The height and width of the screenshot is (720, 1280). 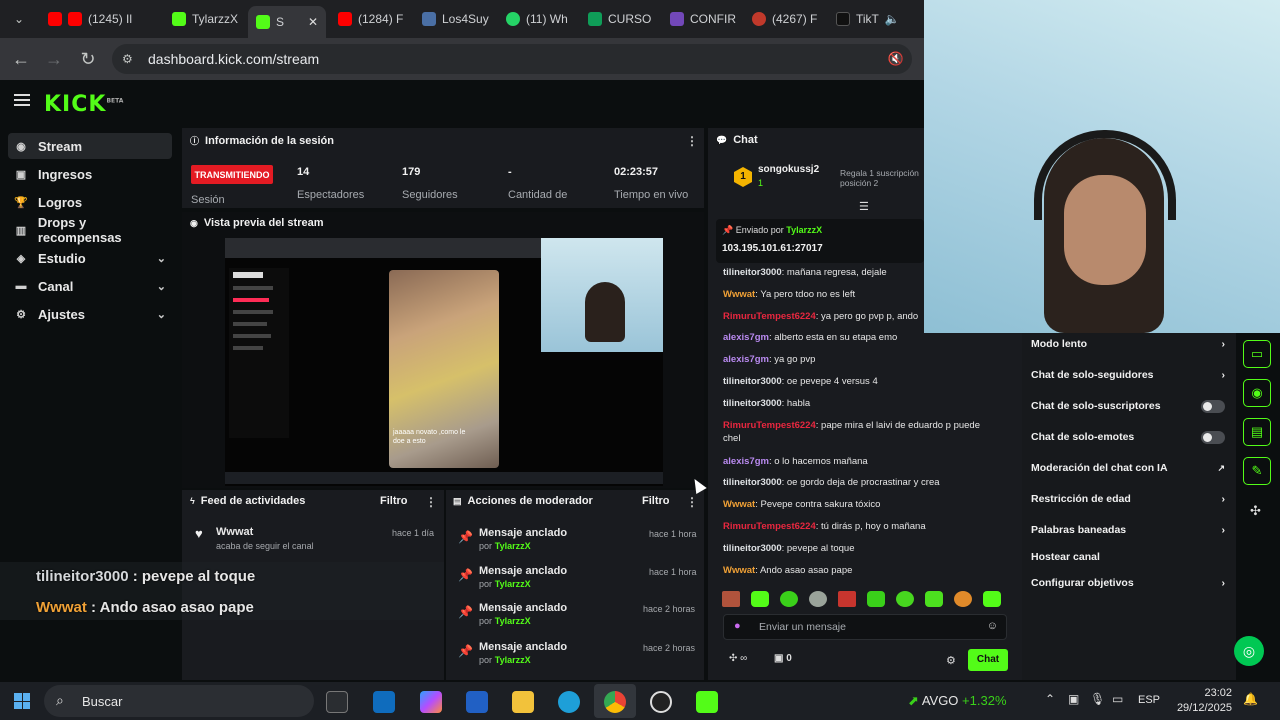 I want to click on sidebar-item-ingresos: ▣ Ingresos, so click(x=90, y=174).